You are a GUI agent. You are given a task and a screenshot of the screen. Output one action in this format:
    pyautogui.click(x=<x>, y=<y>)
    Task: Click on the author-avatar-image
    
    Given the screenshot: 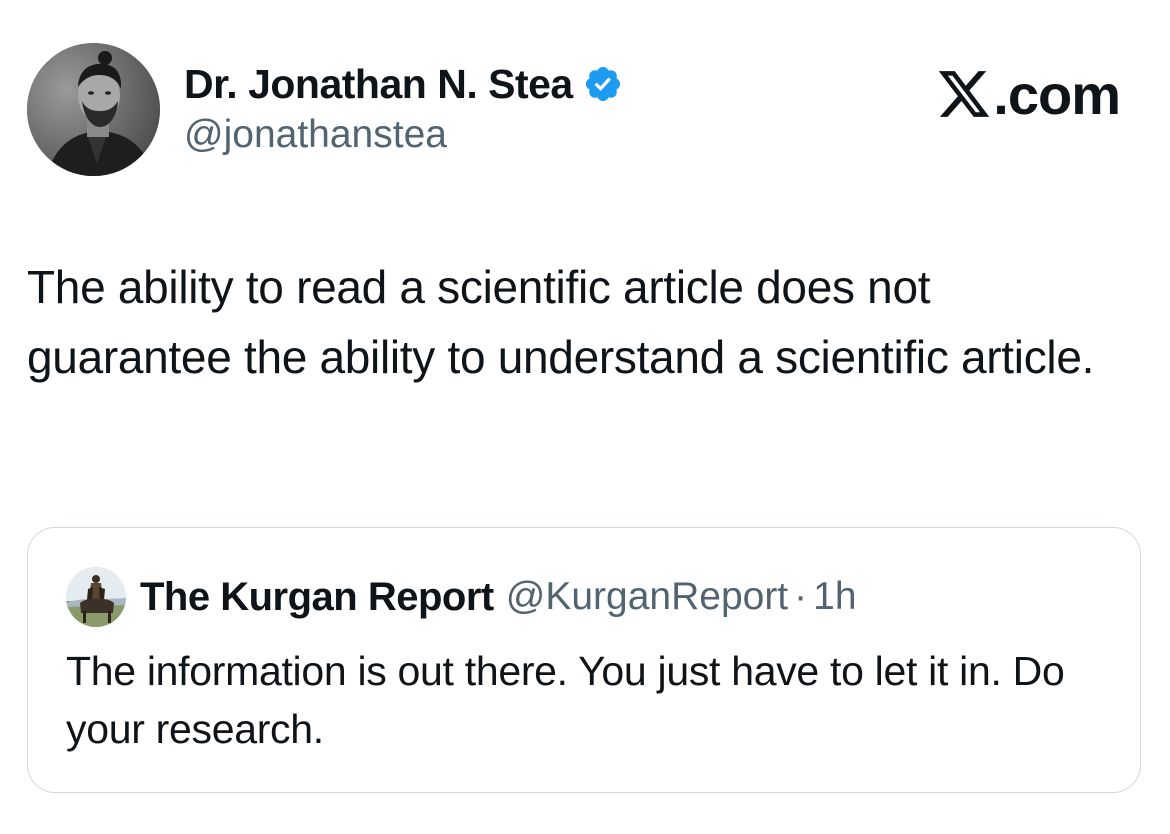 What is the action you would take?
    pyautogui.click(x=93, y=109)
    